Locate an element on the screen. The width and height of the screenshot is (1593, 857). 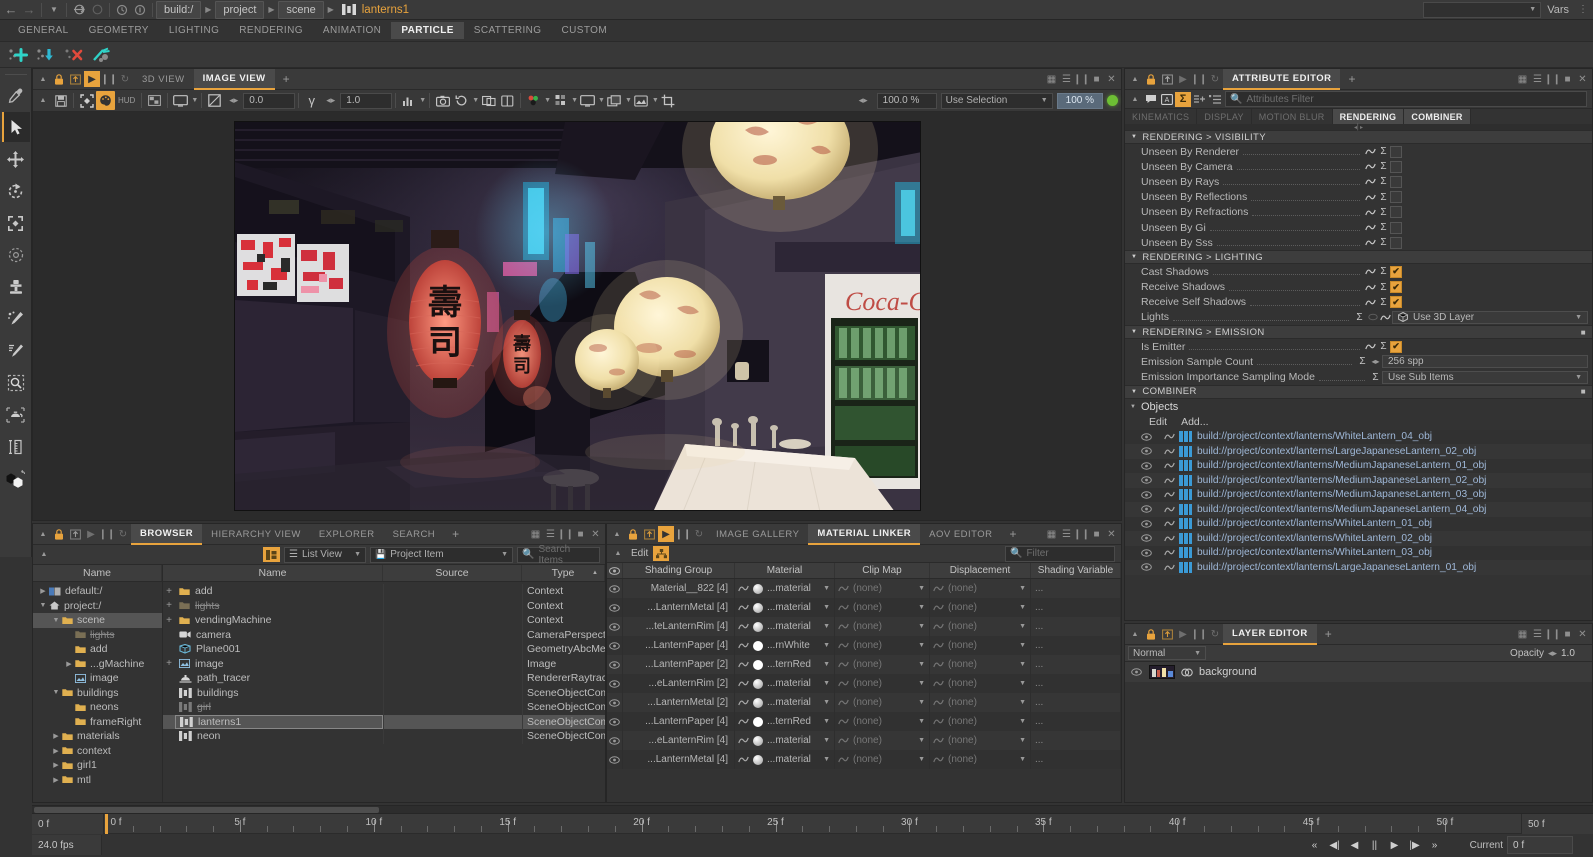
list-item: girl SceneObjectComb is located at coordinates (384, 707).